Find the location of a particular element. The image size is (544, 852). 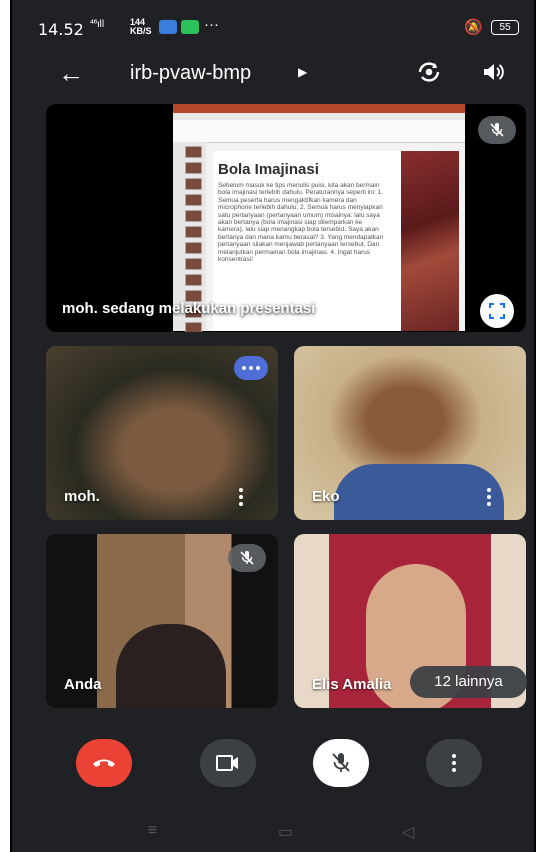

speed-unit: KB/S is located at coordinates (141, 31).